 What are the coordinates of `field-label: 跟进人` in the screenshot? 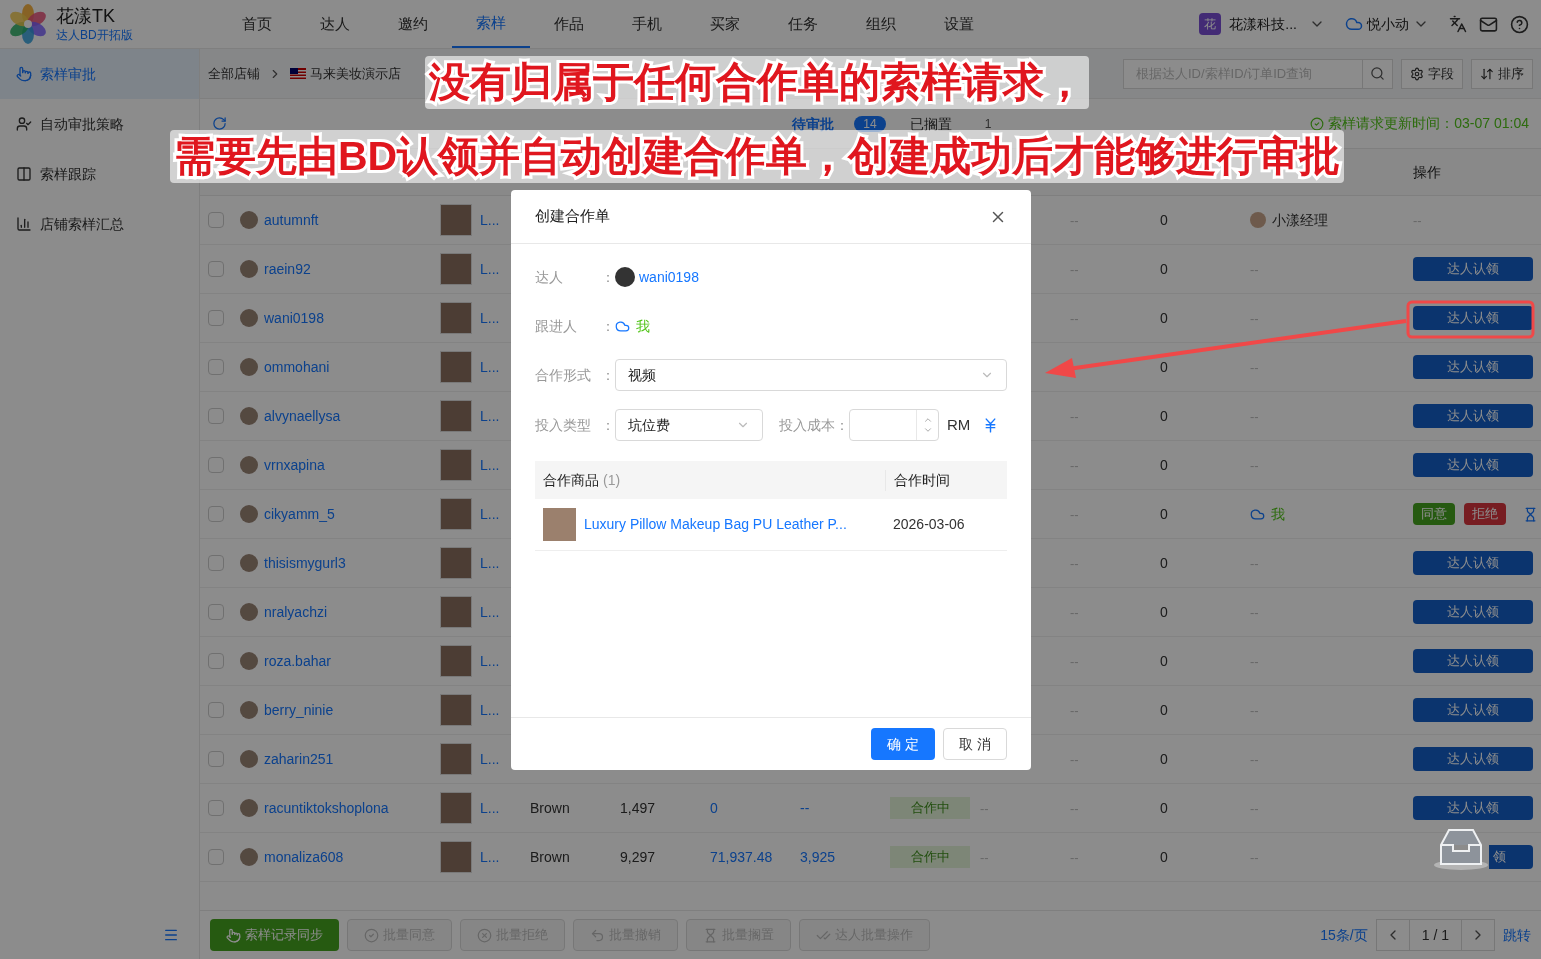 It's located at (556, 326).